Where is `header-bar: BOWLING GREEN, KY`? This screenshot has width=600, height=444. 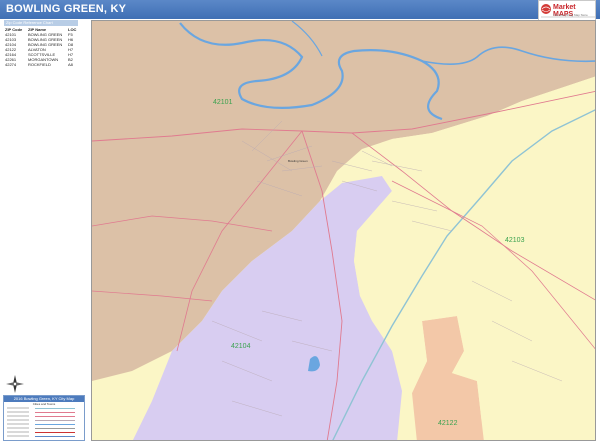
header-bar: BOWLING GREEN, KY is located at coordinates (300, 9).